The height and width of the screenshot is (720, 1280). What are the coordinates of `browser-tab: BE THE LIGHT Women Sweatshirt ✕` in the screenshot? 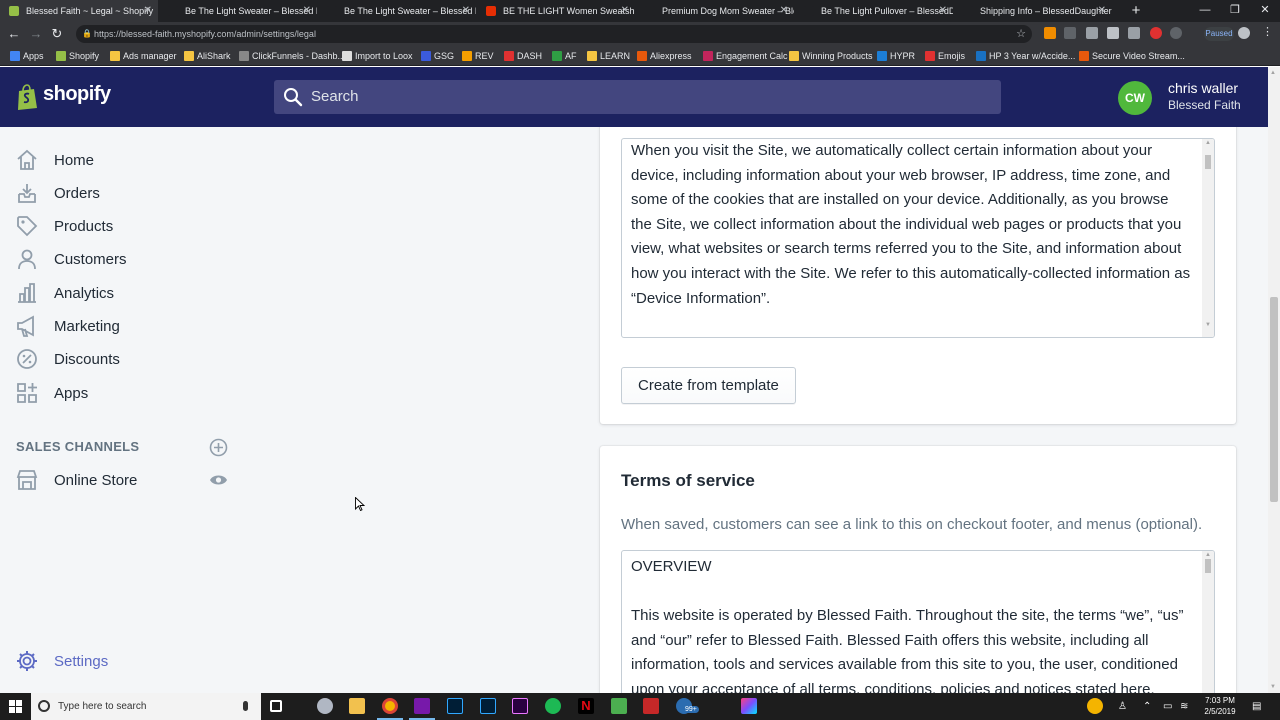 It's located at (556, 11).